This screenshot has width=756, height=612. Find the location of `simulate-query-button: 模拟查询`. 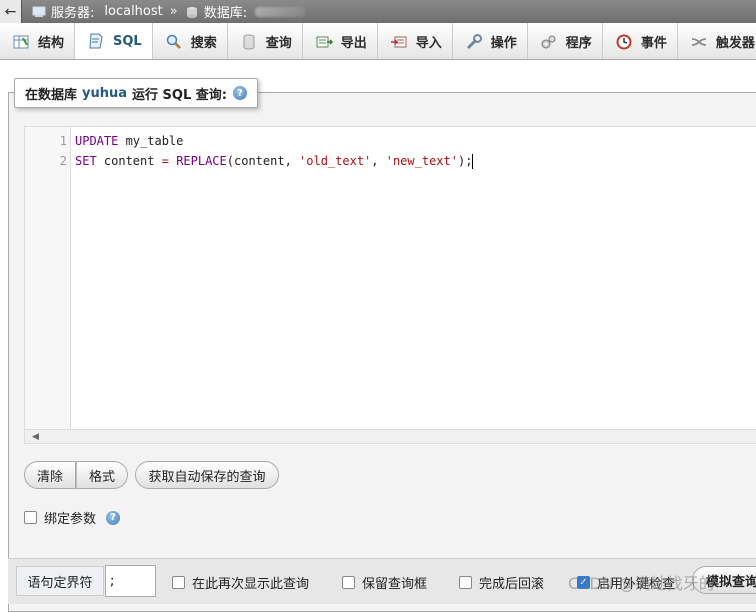

simulate-query-button: 模拟查询 is located at coordinates (724, 580).